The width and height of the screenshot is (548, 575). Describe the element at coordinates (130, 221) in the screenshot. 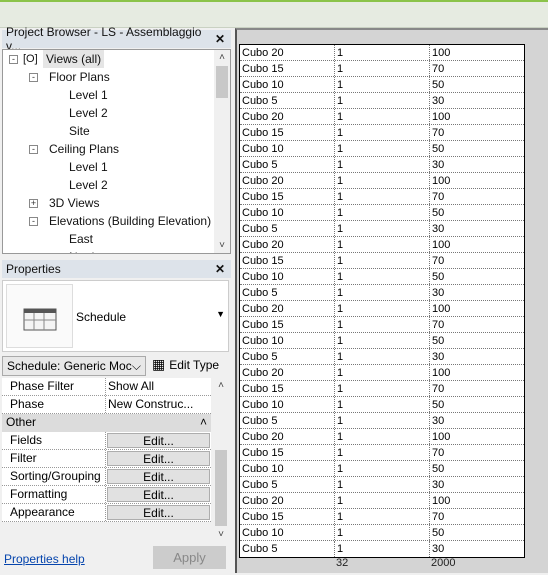

I see `tree-item: Elevations (Building Elevation)` at that location.